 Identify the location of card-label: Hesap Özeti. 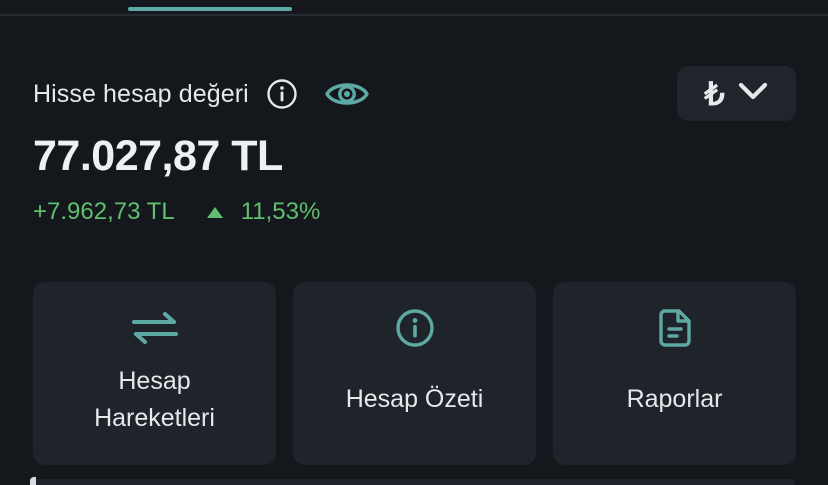
(415, 407).